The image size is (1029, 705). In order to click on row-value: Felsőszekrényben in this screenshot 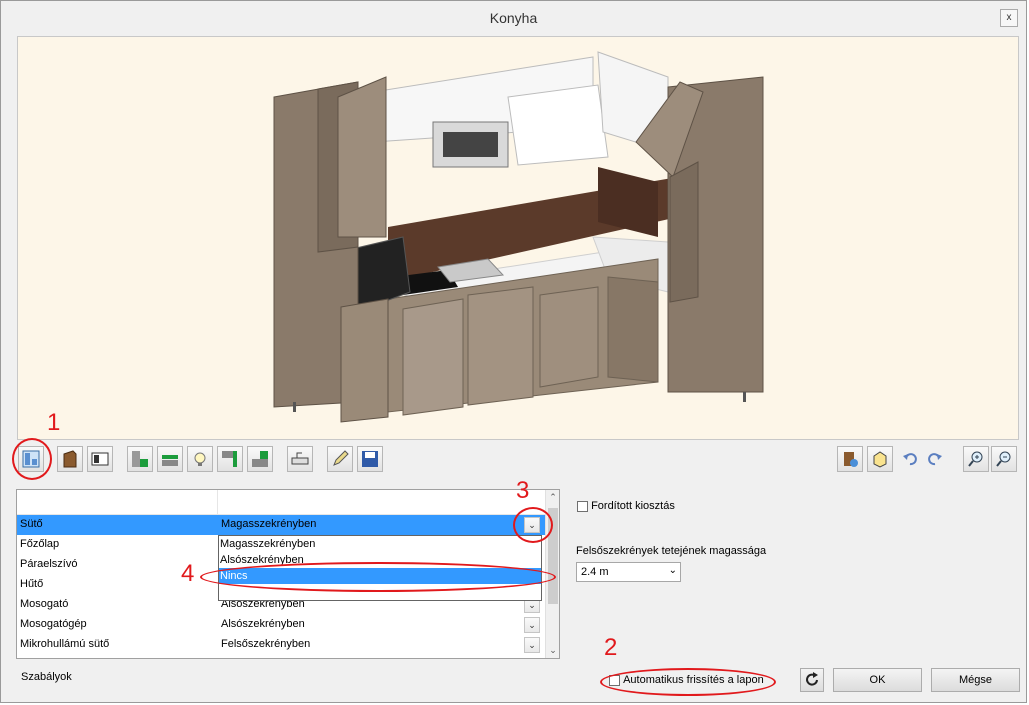, I will do `click(266, 644)`.